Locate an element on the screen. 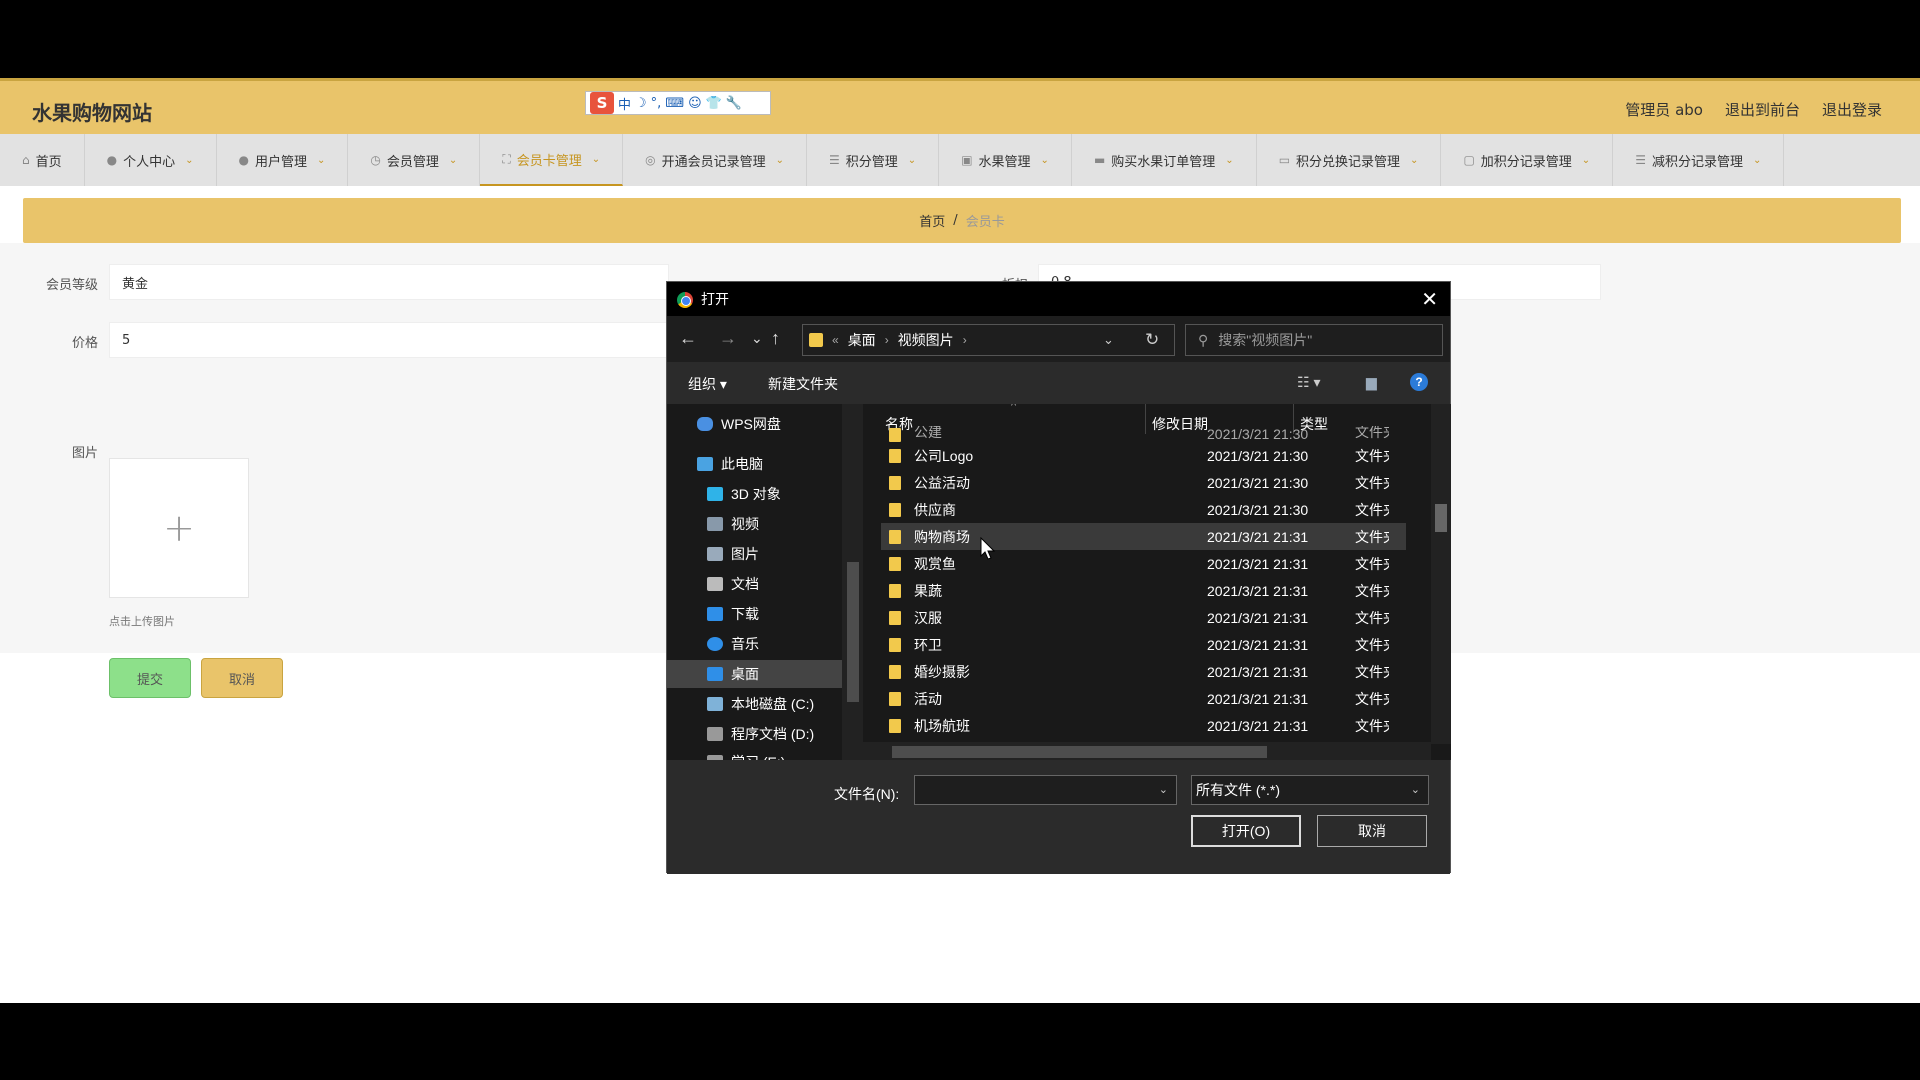 This screenshot has height=1080, width=1920. nav-item-members: ◷ 会员管理 ⌄ is located at coordinates (414, 160).